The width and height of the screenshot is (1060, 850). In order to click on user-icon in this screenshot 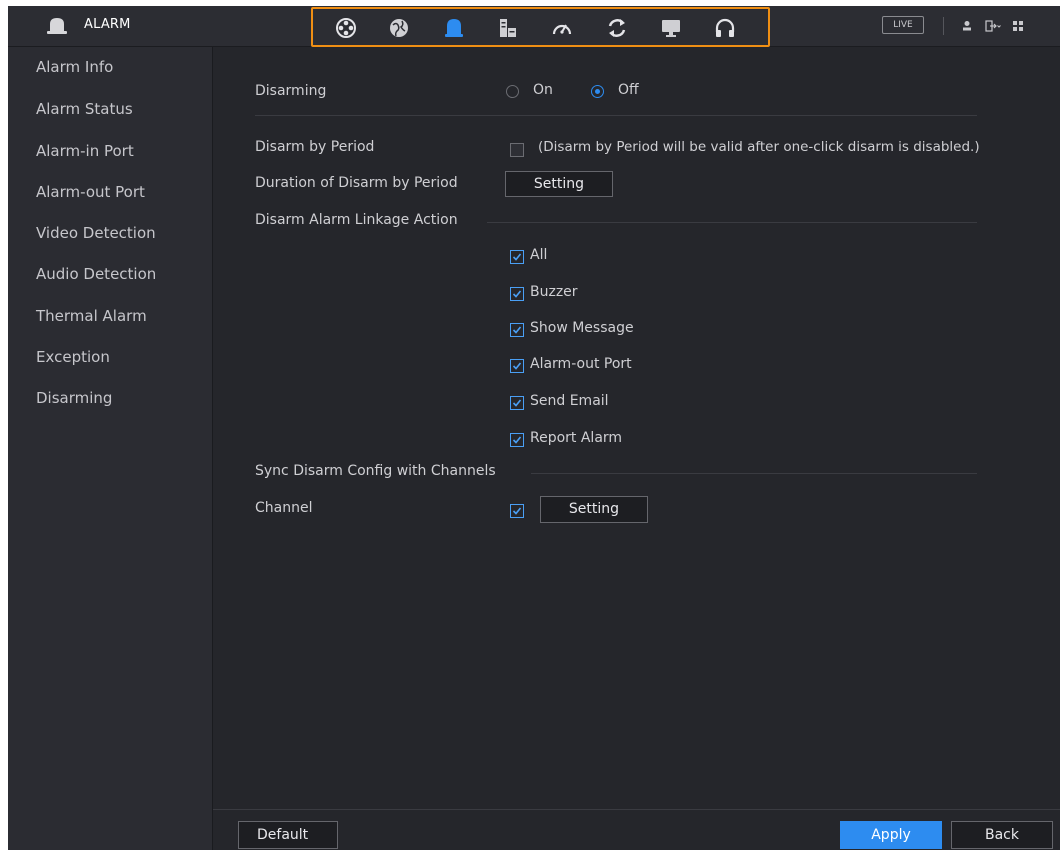, I will do `click(967, 26)`.